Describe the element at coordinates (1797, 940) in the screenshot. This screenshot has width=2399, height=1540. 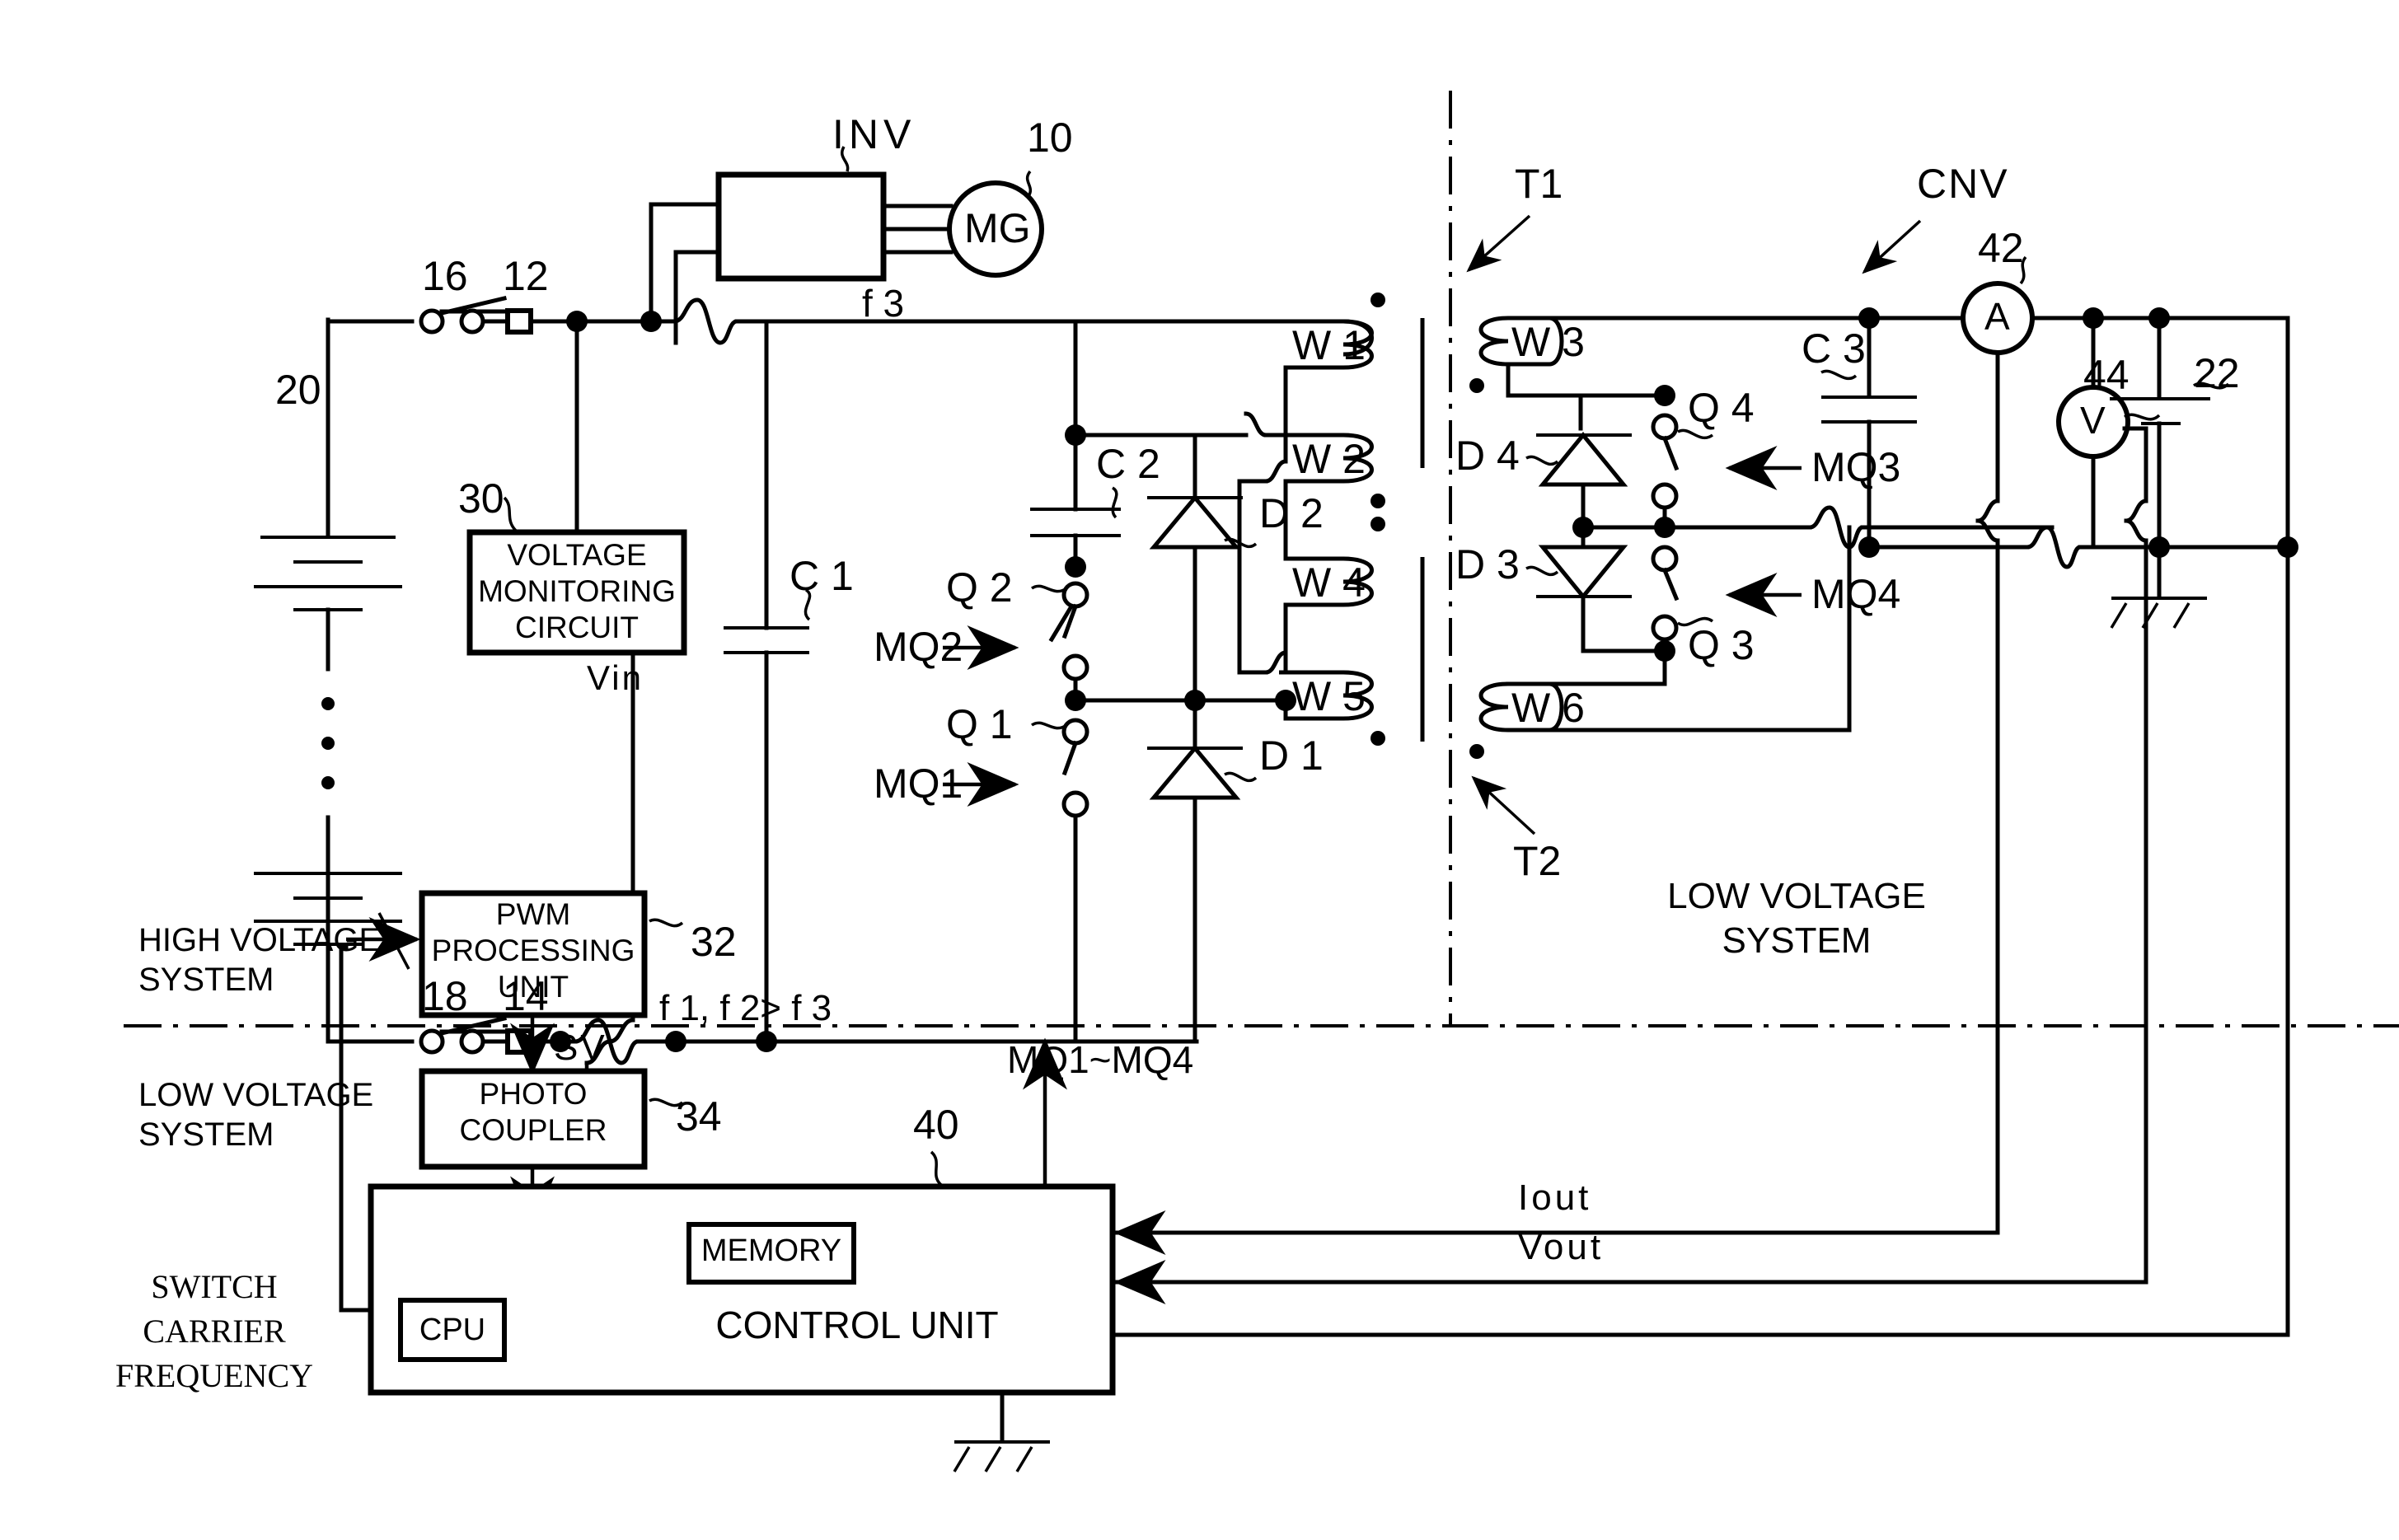
I see `low-voltage-system-right-line-2: SYSTEM` at that location.